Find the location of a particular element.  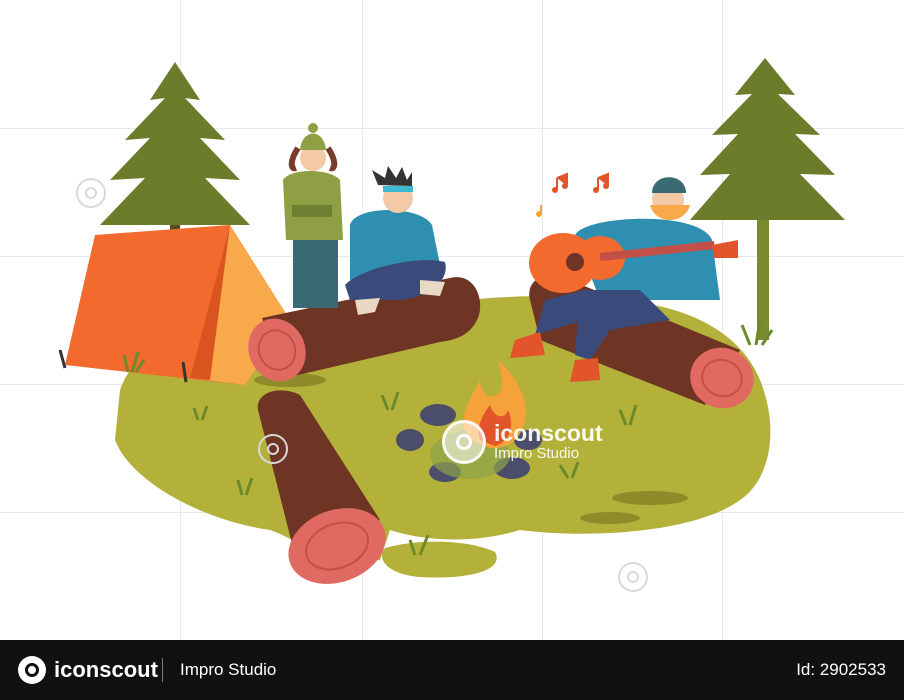

footer-bar: iconscout Impro Studio Id: 2902533 is located at coordinates (452, 670).